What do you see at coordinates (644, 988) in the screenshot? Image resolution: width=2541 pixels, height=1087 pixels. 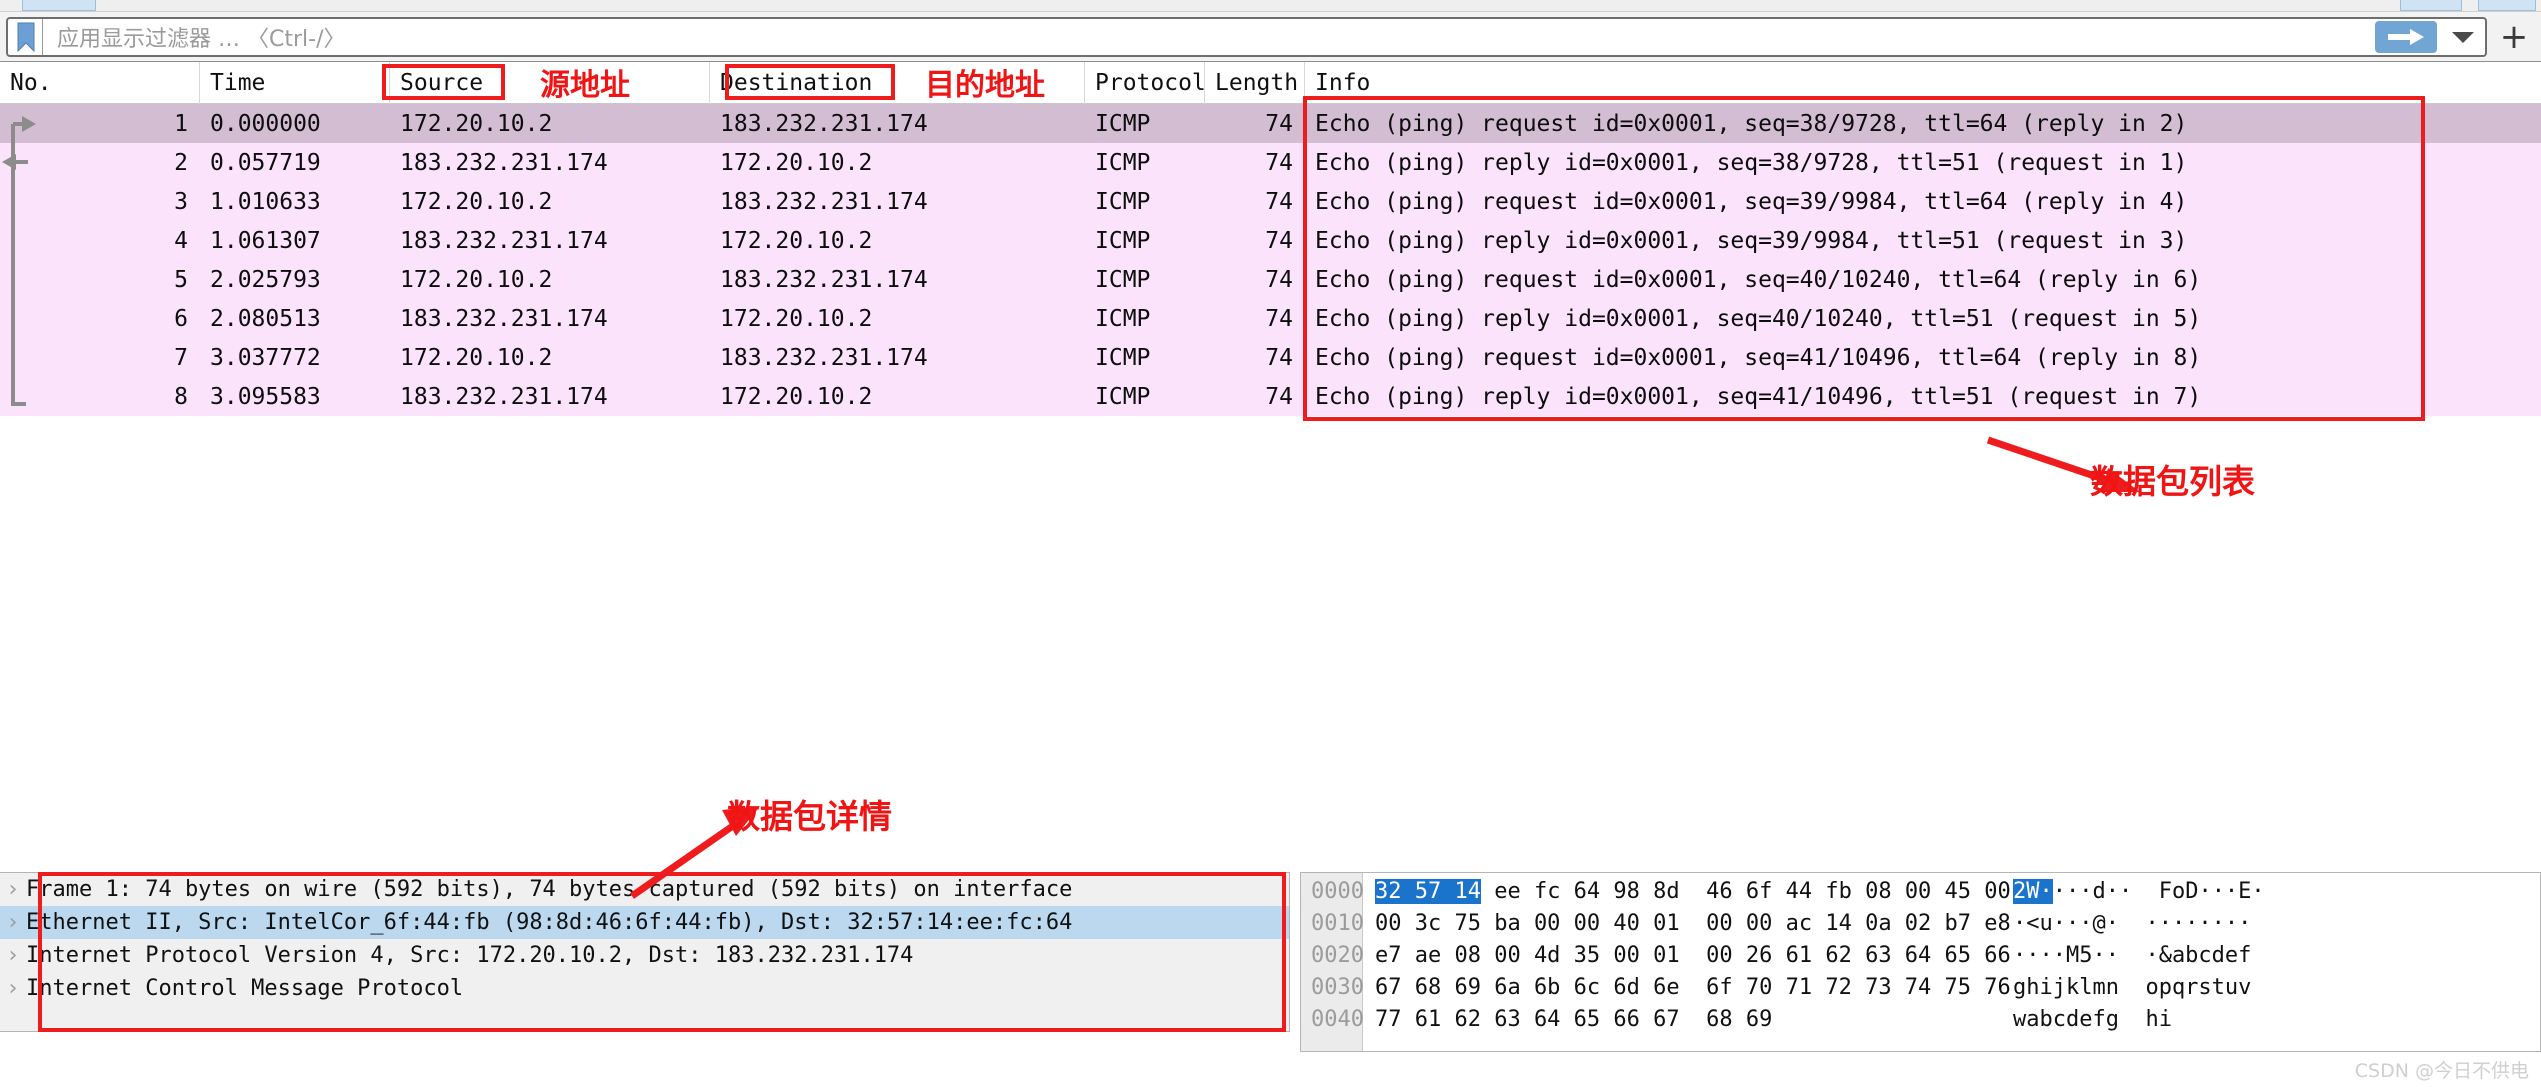 I see `packet-detail-row: › Internet Control Message Protocol` at bounding box center [644, 988].